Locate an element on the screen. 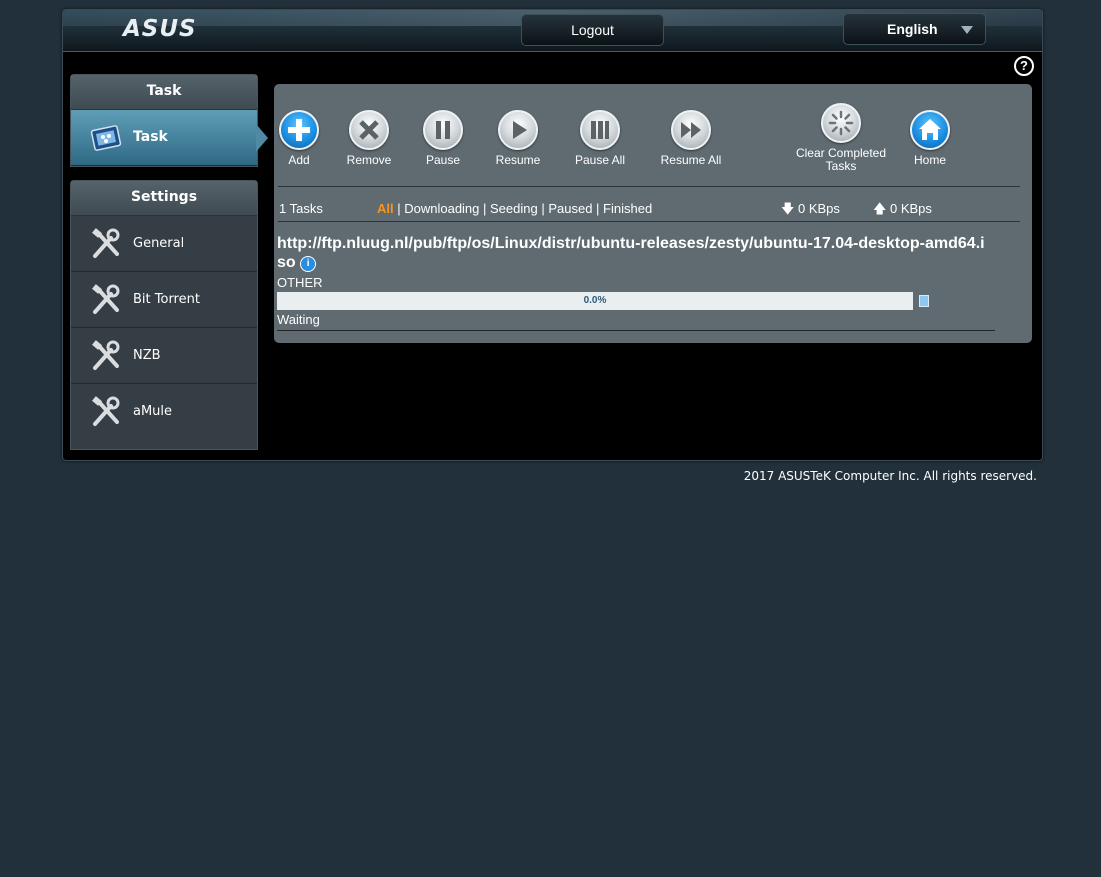  logout-button: Logout is located at coordinates (592, 30).